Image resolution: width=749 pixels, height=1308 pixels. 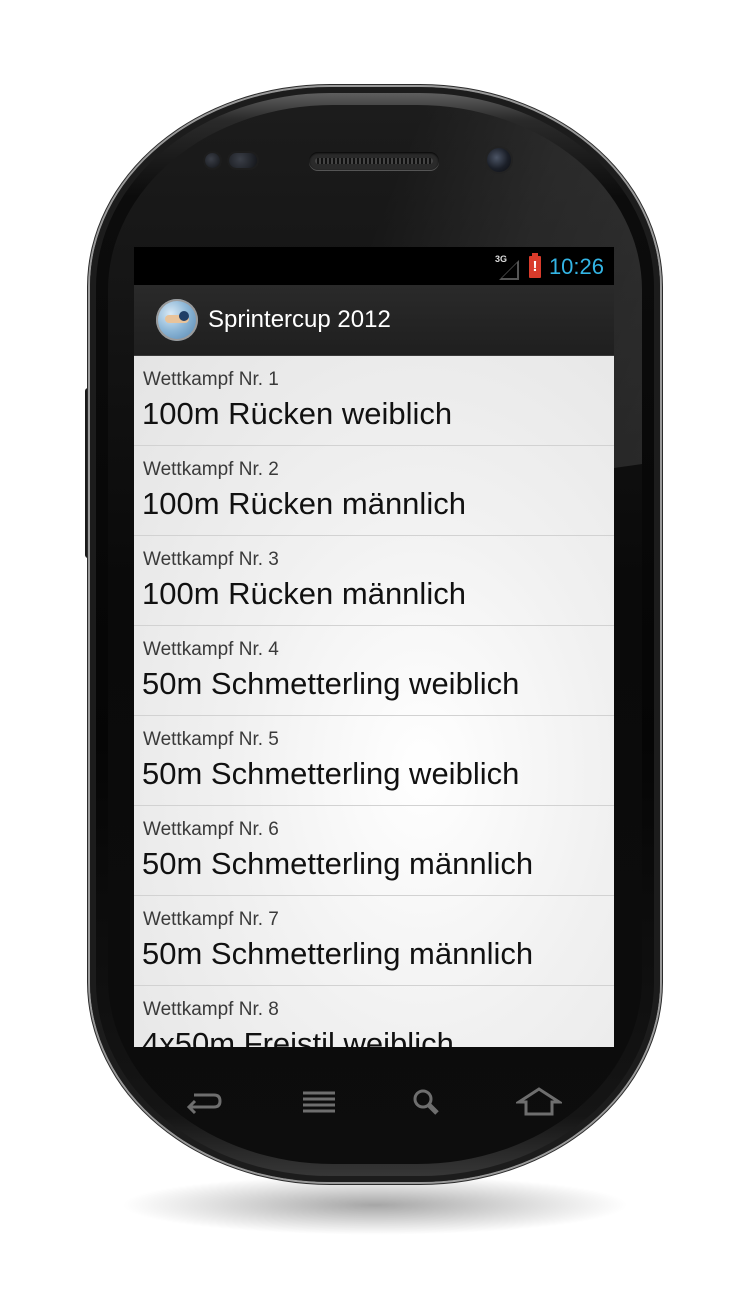 I want to click on competition-number: Wettkampf Nr. 3, so click(x=211, y=559).